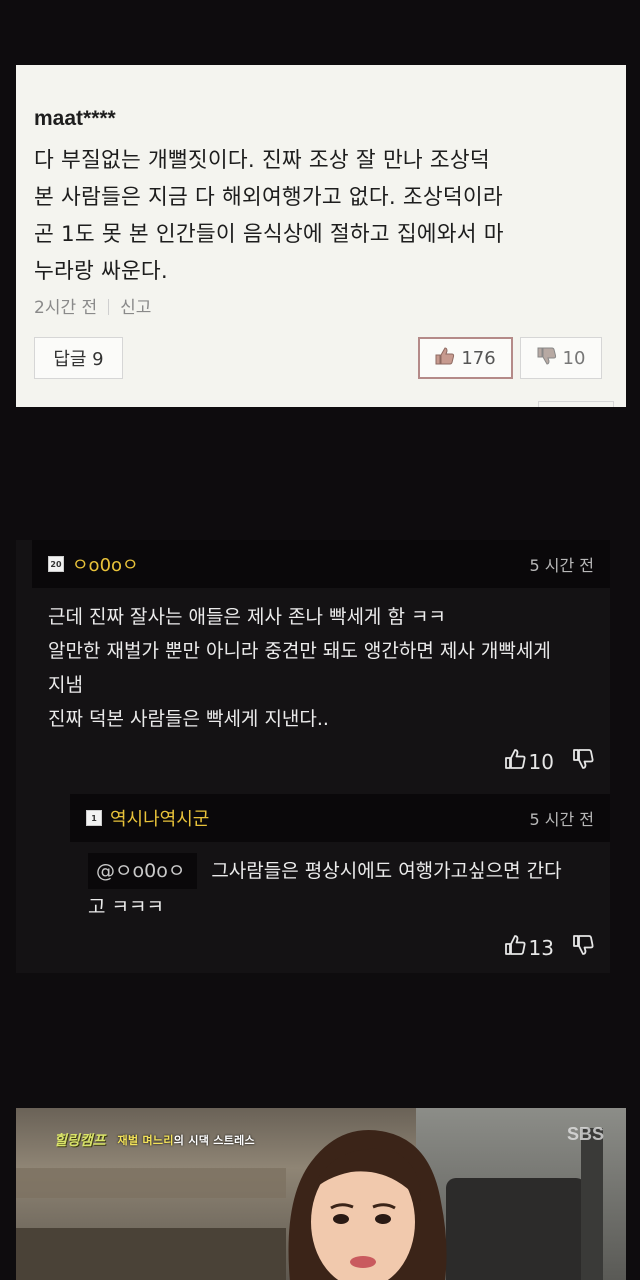 The image size is (640, 1280). What do you see at coordinates (478, 358) in the screenshot?
I see `like-count: 176` at bounding box center [478, 358].